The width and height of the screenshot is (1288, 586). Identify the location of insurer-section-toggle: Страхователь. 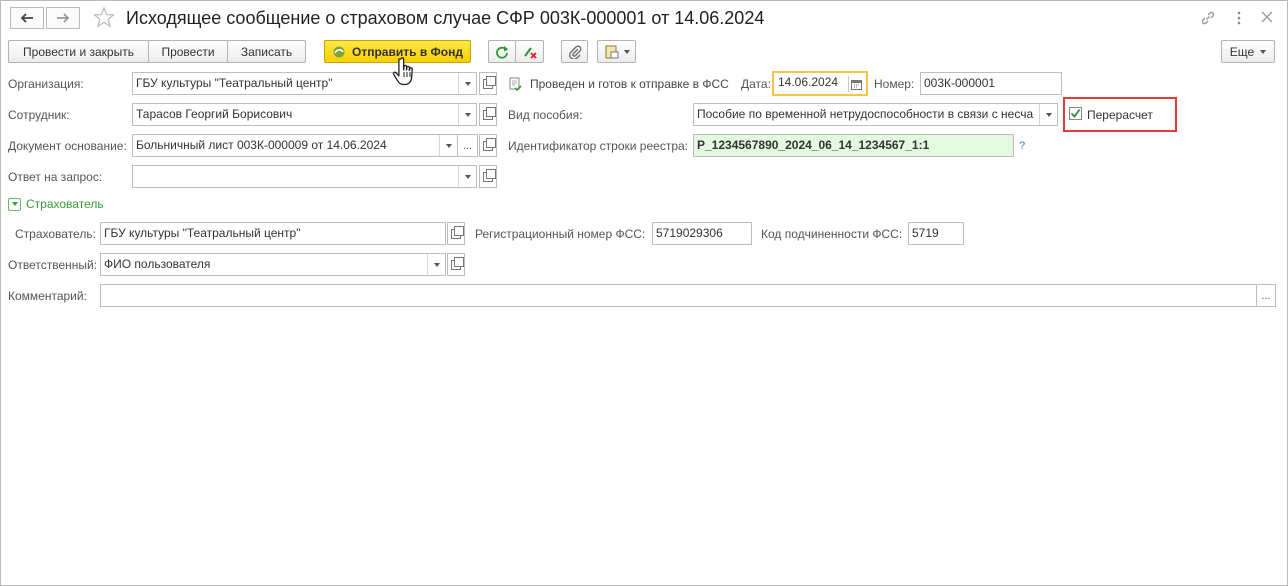
(56, 204).